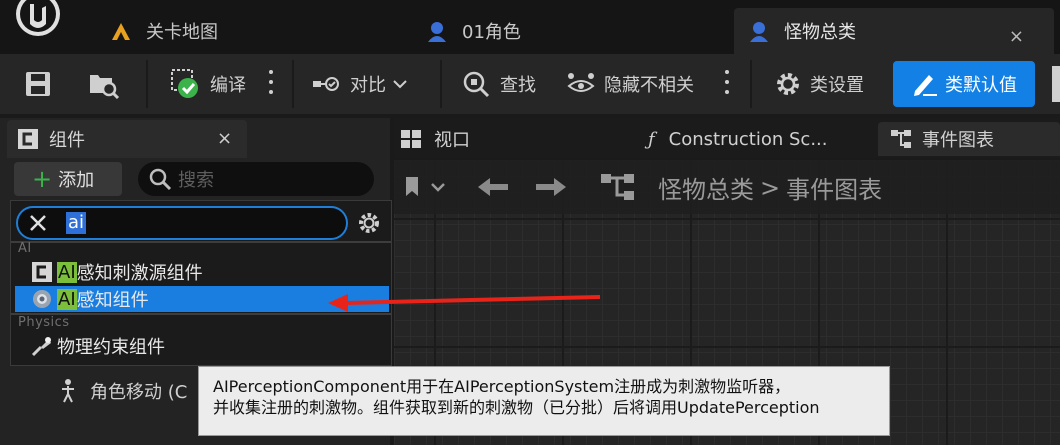 The image size is (1060, 445). I want to click on add-label: 添加, so click(76, 180).